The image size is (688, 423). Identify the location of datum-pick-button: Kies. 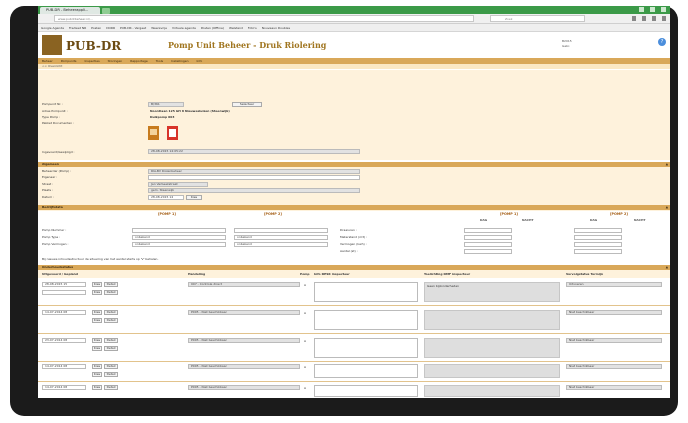
(194, 197).